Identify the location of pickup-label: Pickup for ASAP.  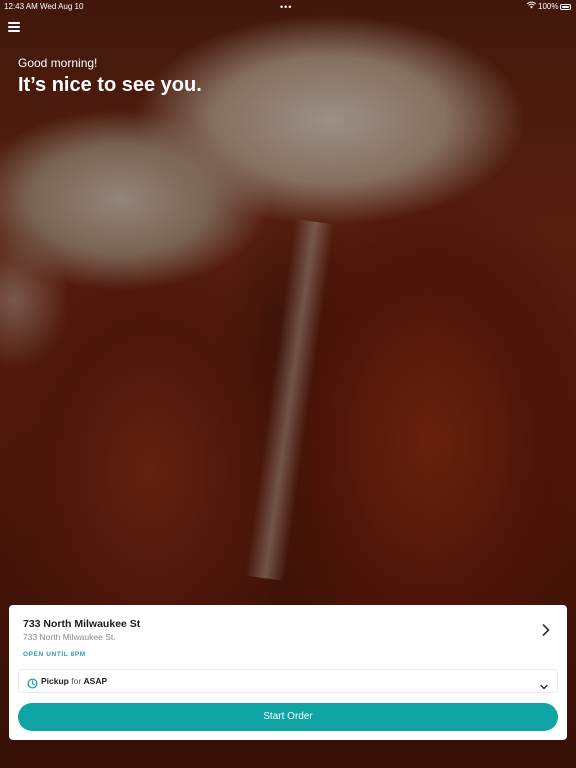
(74, 681).